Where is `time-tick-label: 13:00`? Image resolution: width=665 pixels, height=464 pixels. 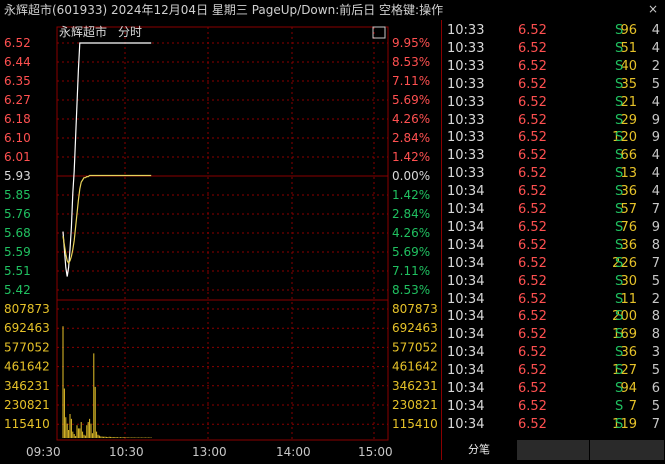 time-tick-label: 13:00 is located at coordinates (209, 452).